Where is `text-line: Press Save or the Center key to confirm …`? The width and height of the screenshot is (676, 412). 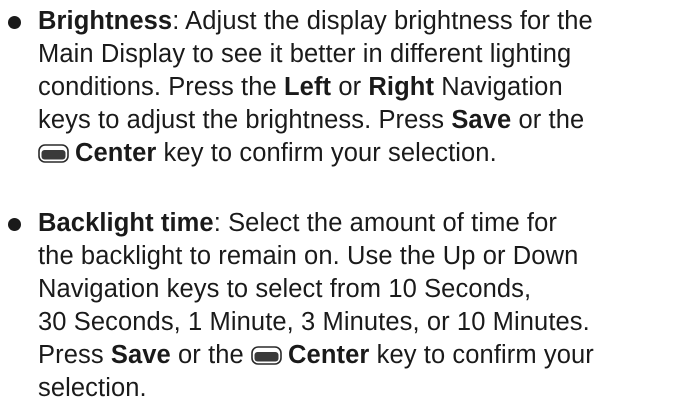
text-line: Press Save or the Center key to confirm … is located at coordinates (316, 355).